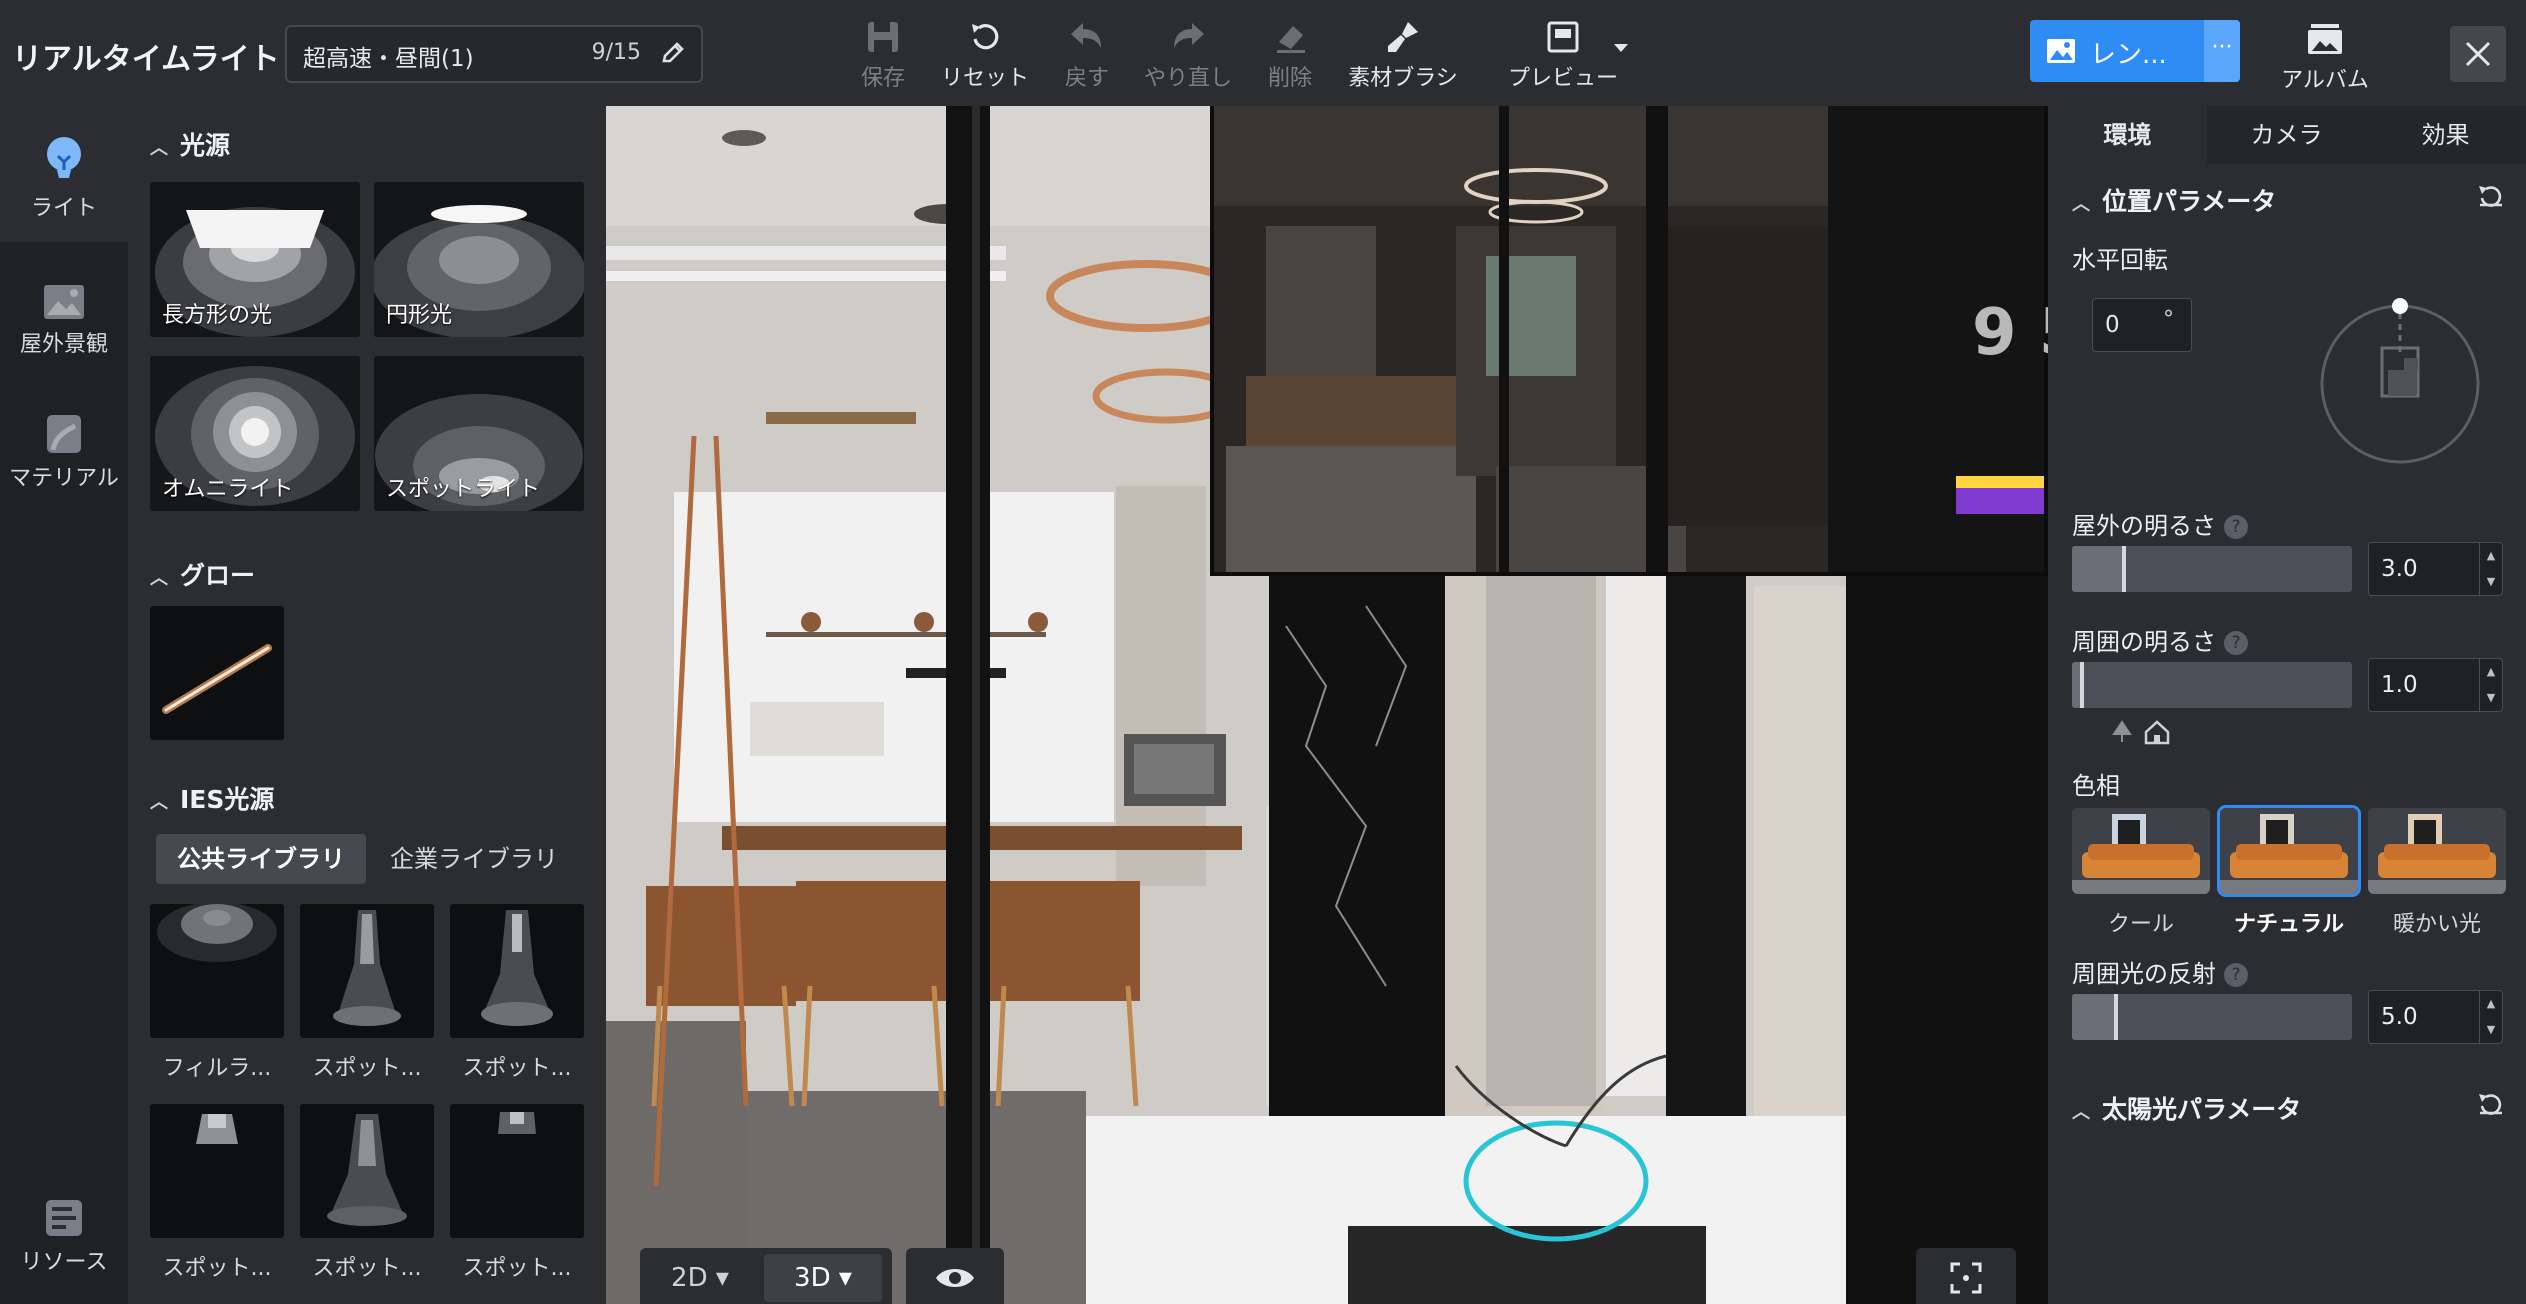 Image resolution: width=2526 pixels, height=1304 pixels. I want to click on light-card-circle: 円形光, so click(479, 259).